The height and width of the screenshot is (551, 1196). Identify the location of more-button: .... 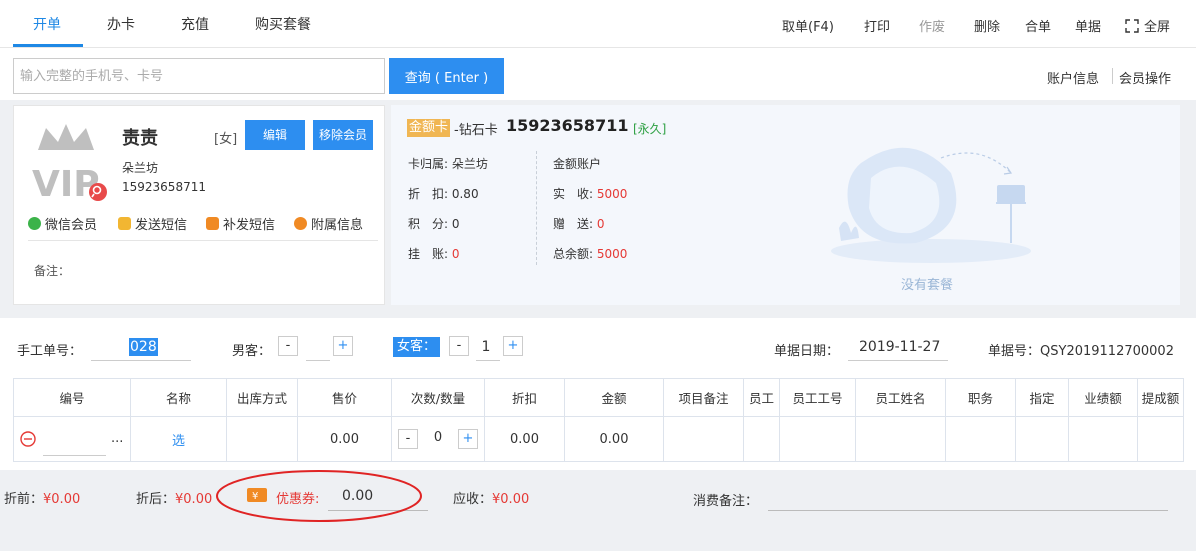
(117, 438).